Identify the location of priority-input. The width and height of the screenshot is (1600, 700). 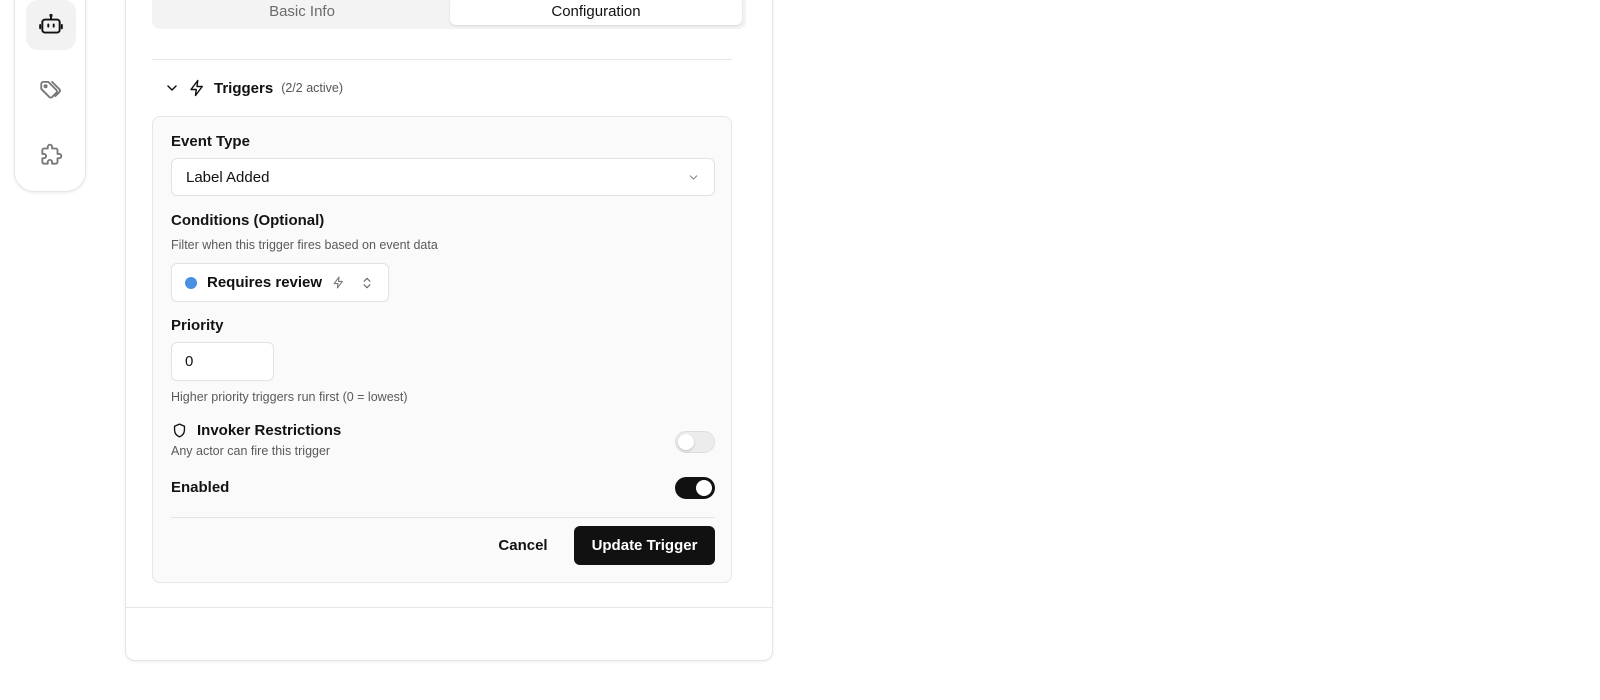
(222, 361).